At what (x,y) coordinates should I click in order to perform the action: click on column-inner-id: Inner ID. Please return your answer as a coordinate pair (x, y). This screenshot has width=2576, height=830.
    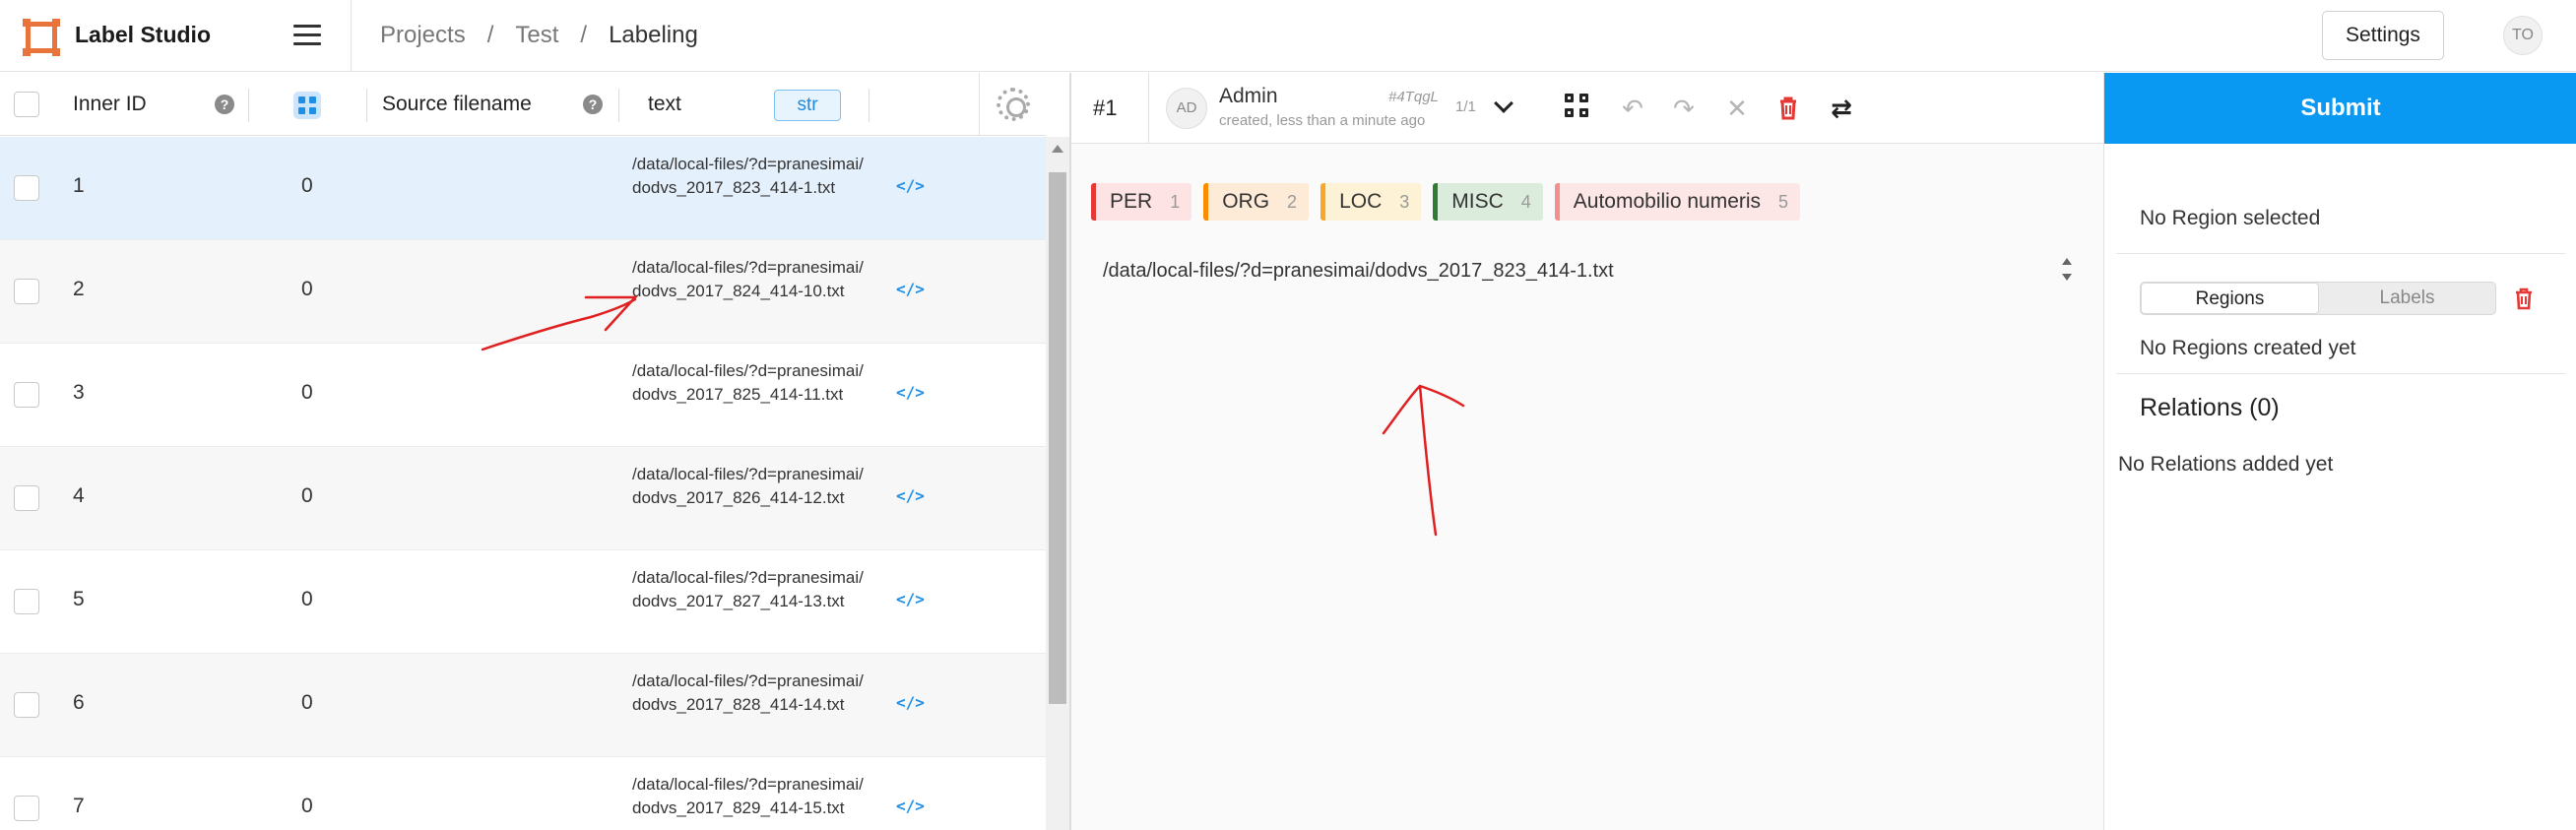
    Looking at the image, I should click on (110, 104).